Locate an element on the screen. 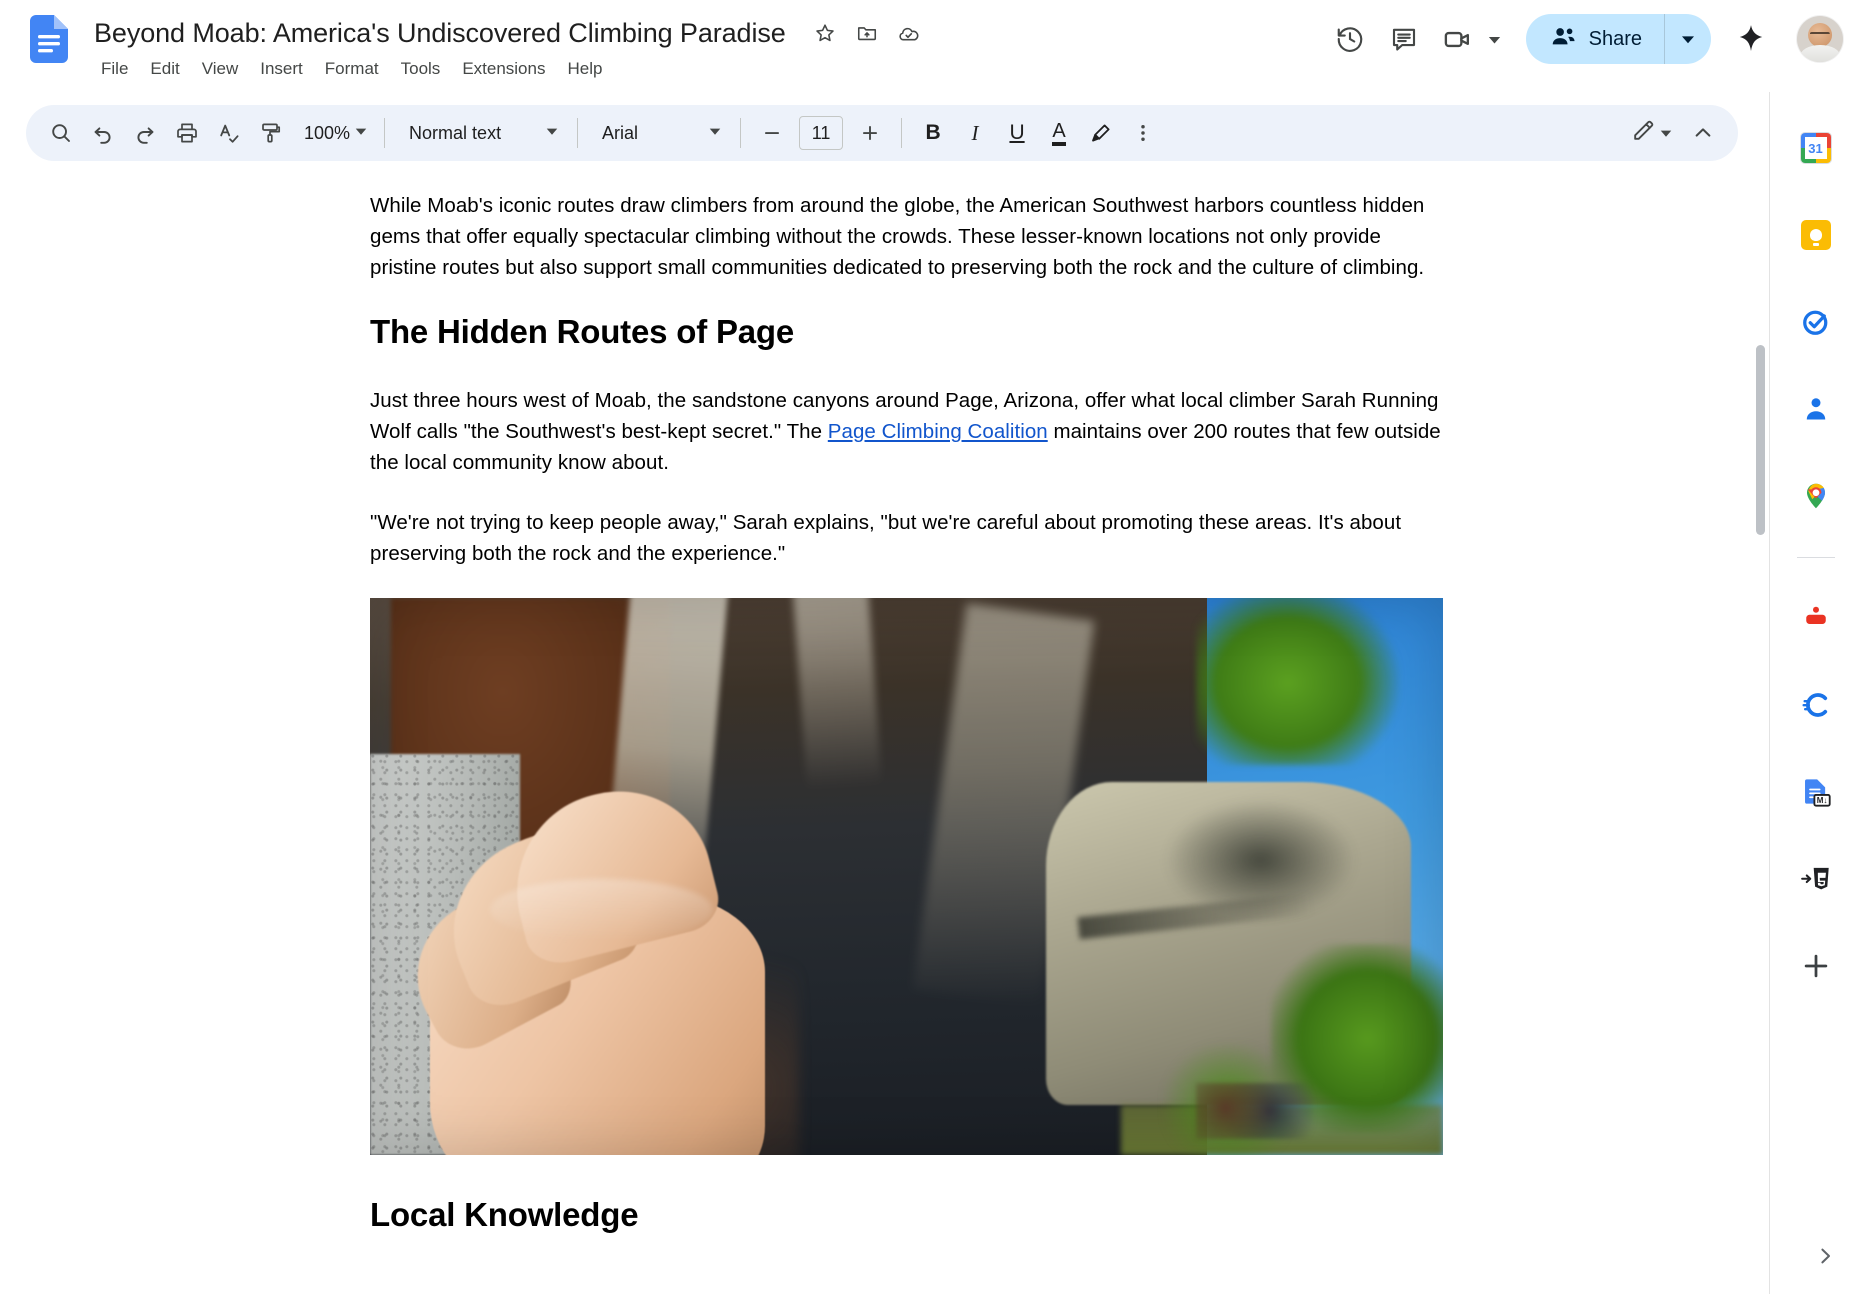 The width and height of the screenshot is (1861, 1294). text-color-label: A is located at coordinates (1059, 133).